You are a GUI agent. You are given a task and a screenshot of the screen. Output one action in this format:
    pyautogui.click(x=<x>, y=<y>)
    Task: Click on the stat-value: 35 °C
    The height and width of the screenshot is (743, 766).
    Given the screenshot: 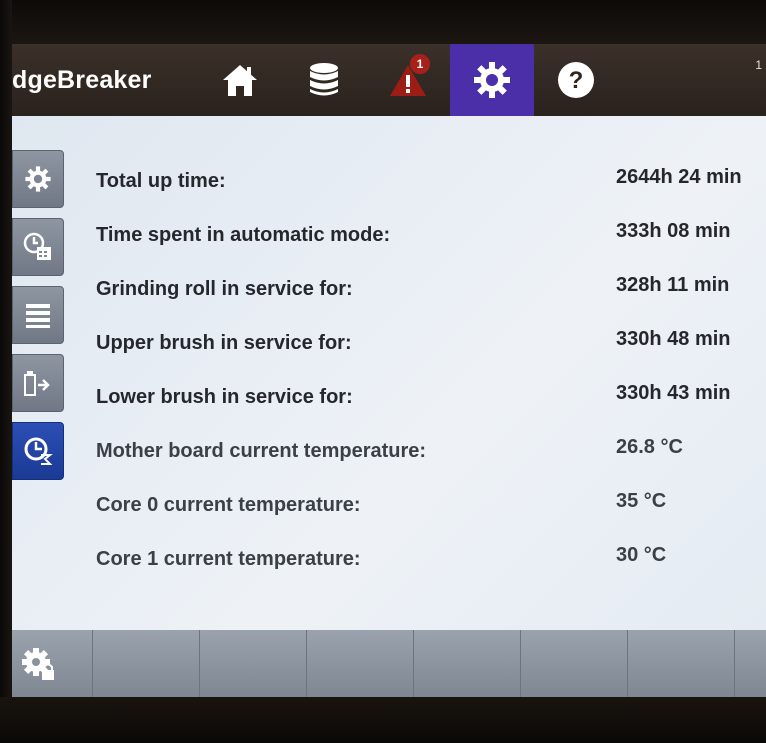 What is the action you would take?
    pyautogui.click(x=641, y=501)
    